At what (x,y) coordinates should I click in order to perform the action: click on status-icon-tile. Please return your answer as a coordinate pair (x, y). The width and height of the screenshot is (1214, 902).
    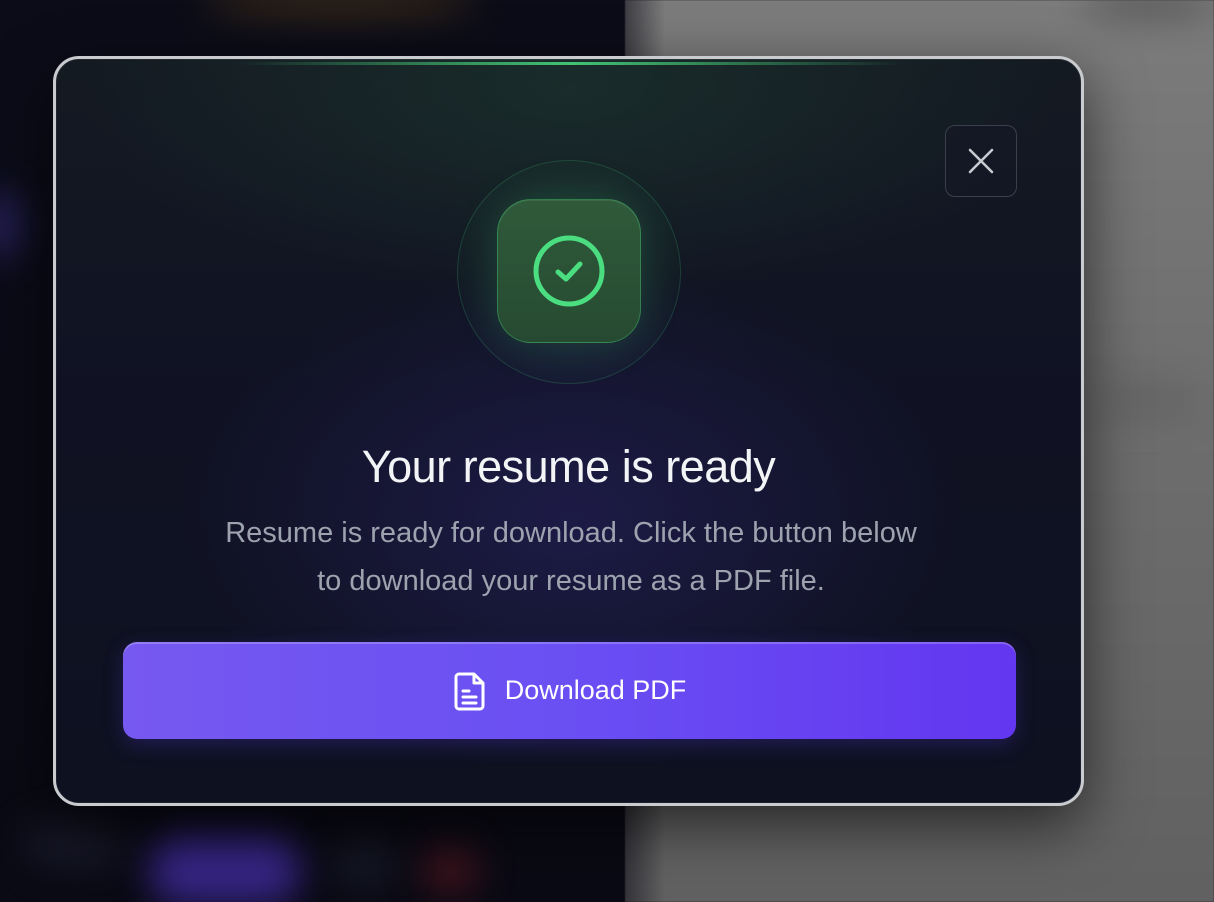
    Looking at the image, I should click on (569, 271).